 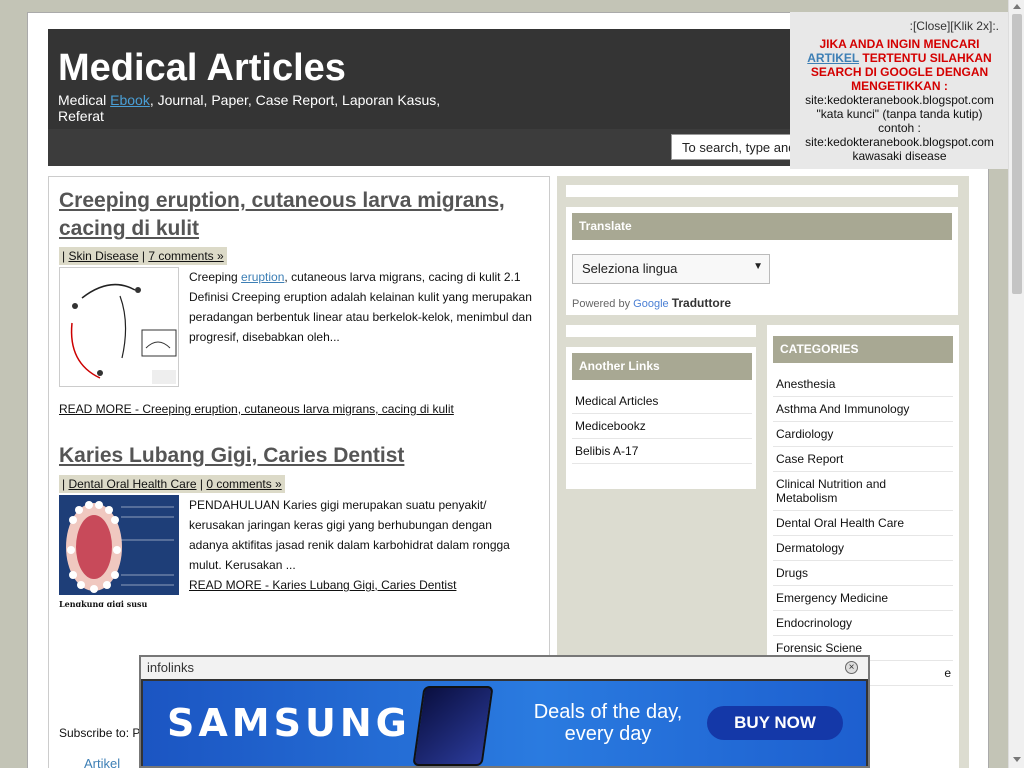 What do you see at coordinates (1017, 154) in the screenshot?
I see `scroll-thumb` at bounding box center [1017, 154].